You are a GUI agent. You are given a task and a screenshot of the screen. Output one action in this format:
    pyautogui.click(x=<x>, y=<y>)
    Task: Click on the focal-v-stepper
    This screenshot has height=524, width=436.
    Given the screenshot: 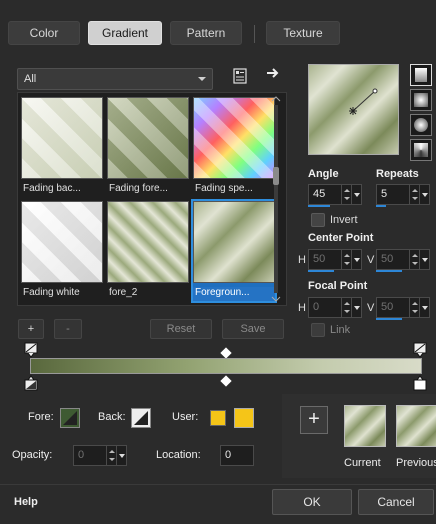 What is the action you would take?
    pyautogui.click(x=414, y=307)
    